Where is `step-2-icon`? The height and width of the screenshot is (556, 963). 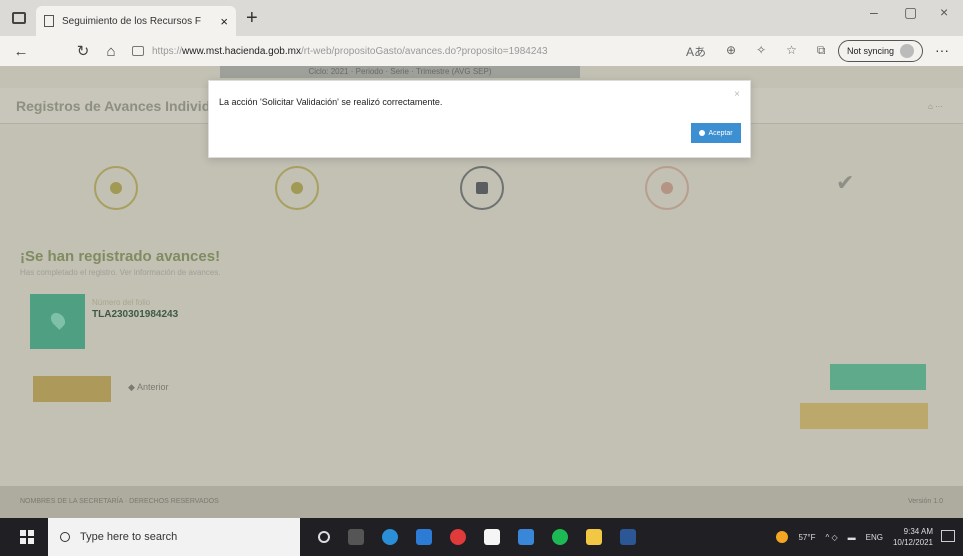 step-2-icon is located at coordinates (297, 188).